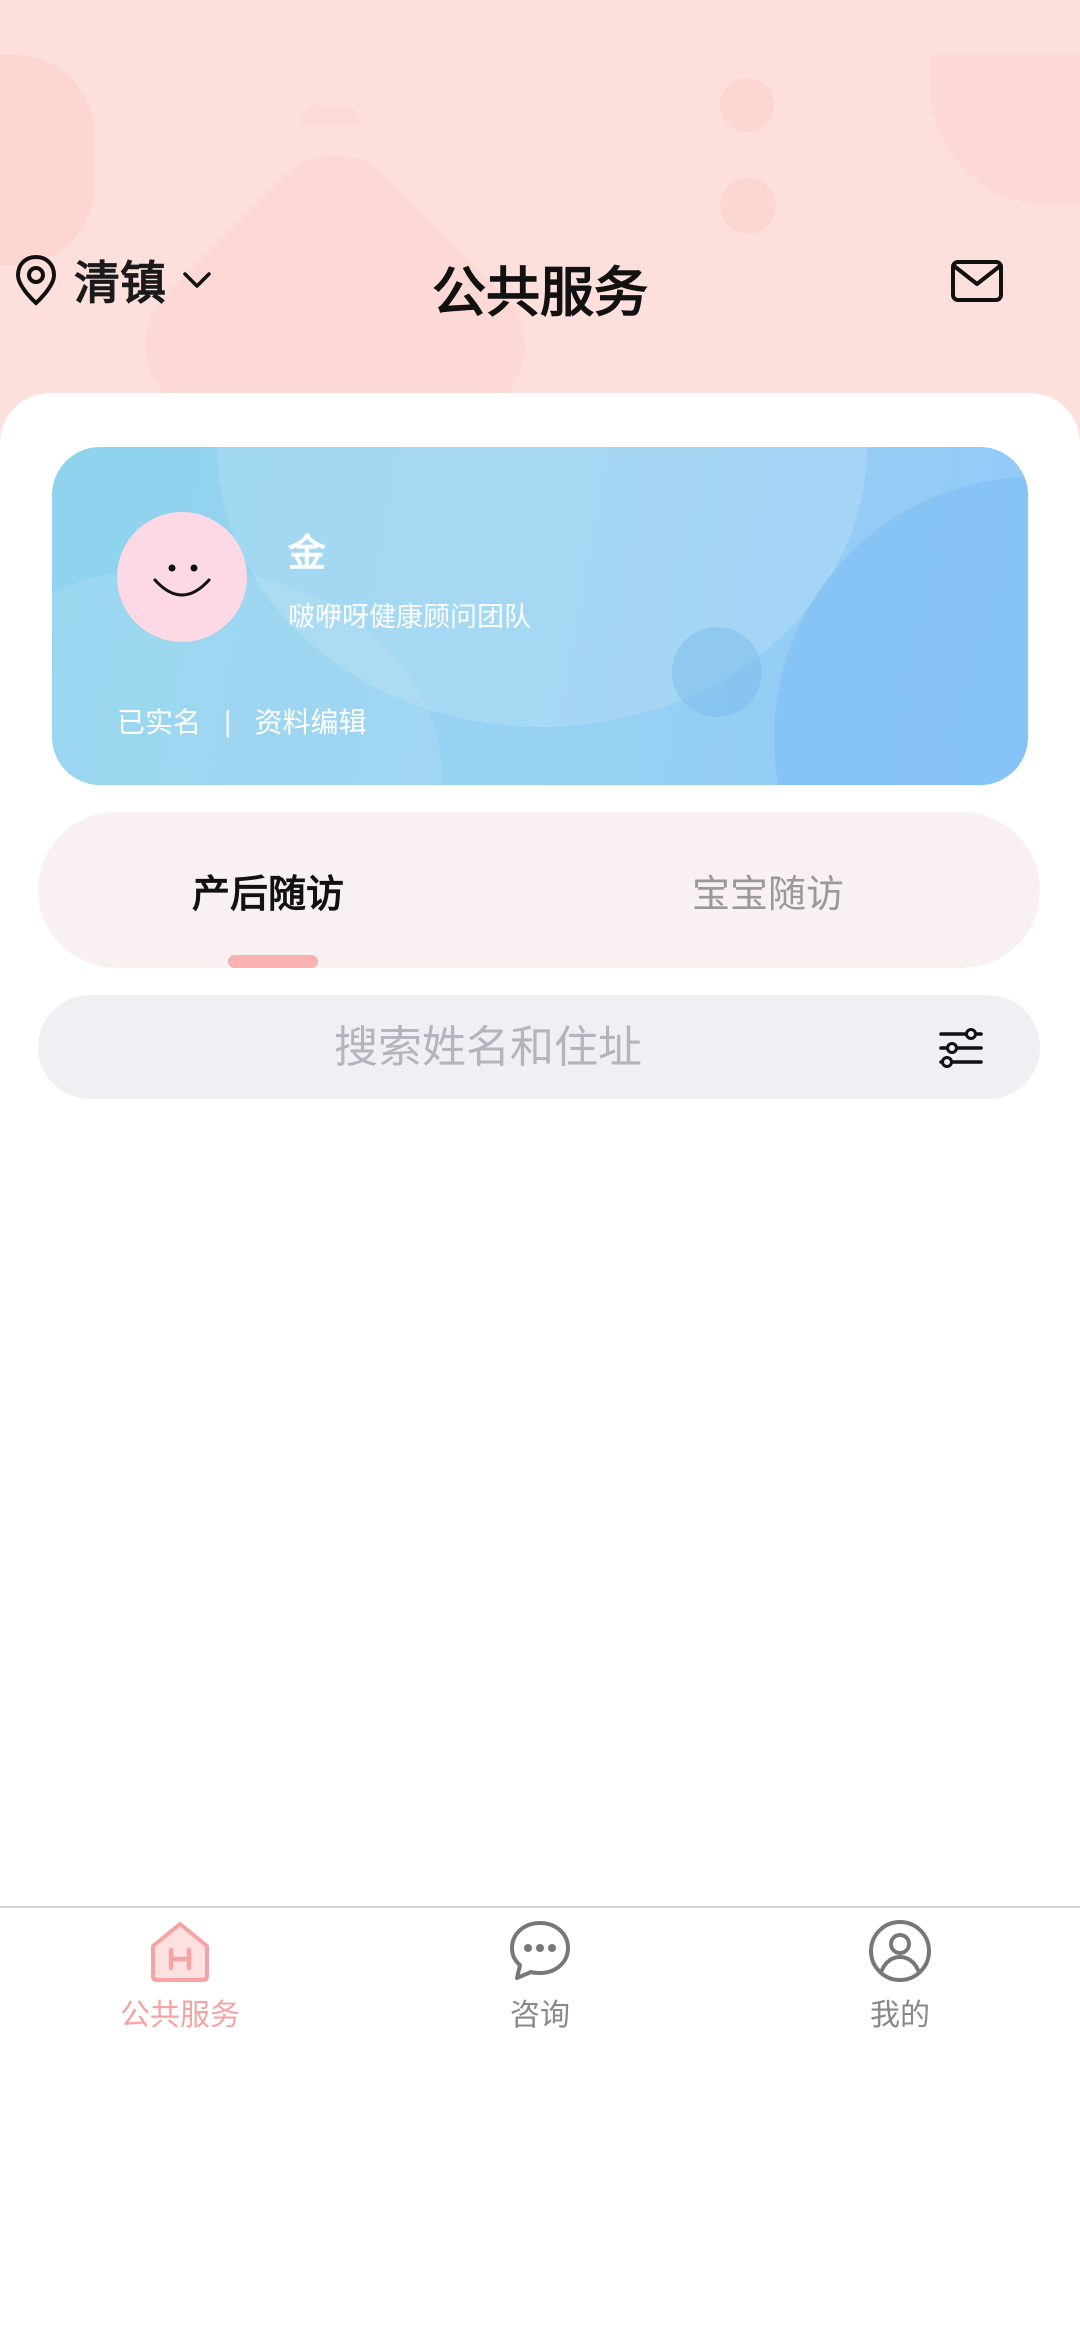  What do you see at coordinates (717, 672) in the screenshot?
I see `card-decoration` at bounding box center [717, 672].